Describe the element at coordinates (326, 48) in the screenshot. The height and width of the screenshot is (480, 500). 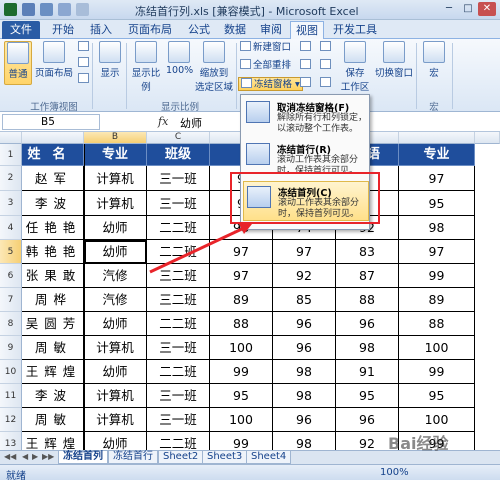
I see `view-side-by-side-button` at that location.